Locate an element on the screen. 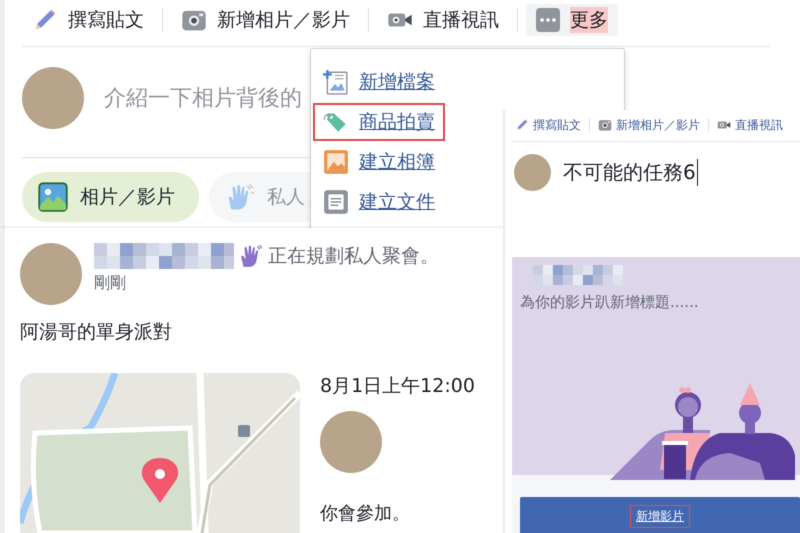  composer-tab: 更多 is located at coordinates (572, 20).